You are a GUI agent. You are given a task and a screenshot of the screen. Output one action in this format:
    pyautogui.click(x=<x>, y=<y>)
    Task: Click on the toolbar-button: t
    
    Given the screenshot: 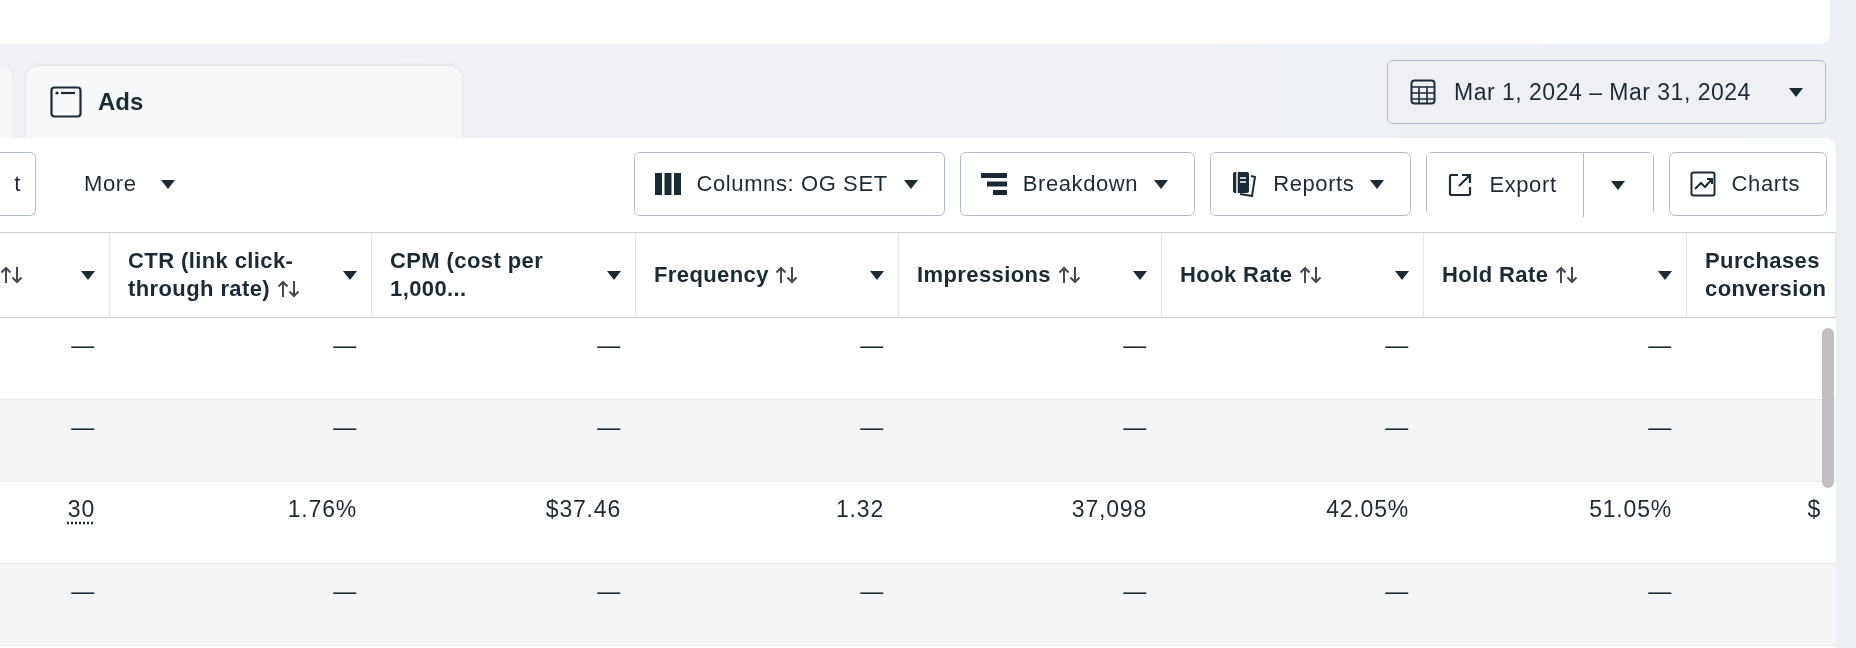 What is the action you would take?
    pyautogui.click(x=18, y=184)
    